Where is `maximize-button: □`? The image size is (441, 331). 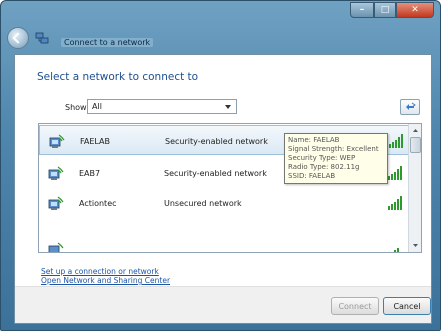 maximize-button: □ is located at coordinates (385, 10).